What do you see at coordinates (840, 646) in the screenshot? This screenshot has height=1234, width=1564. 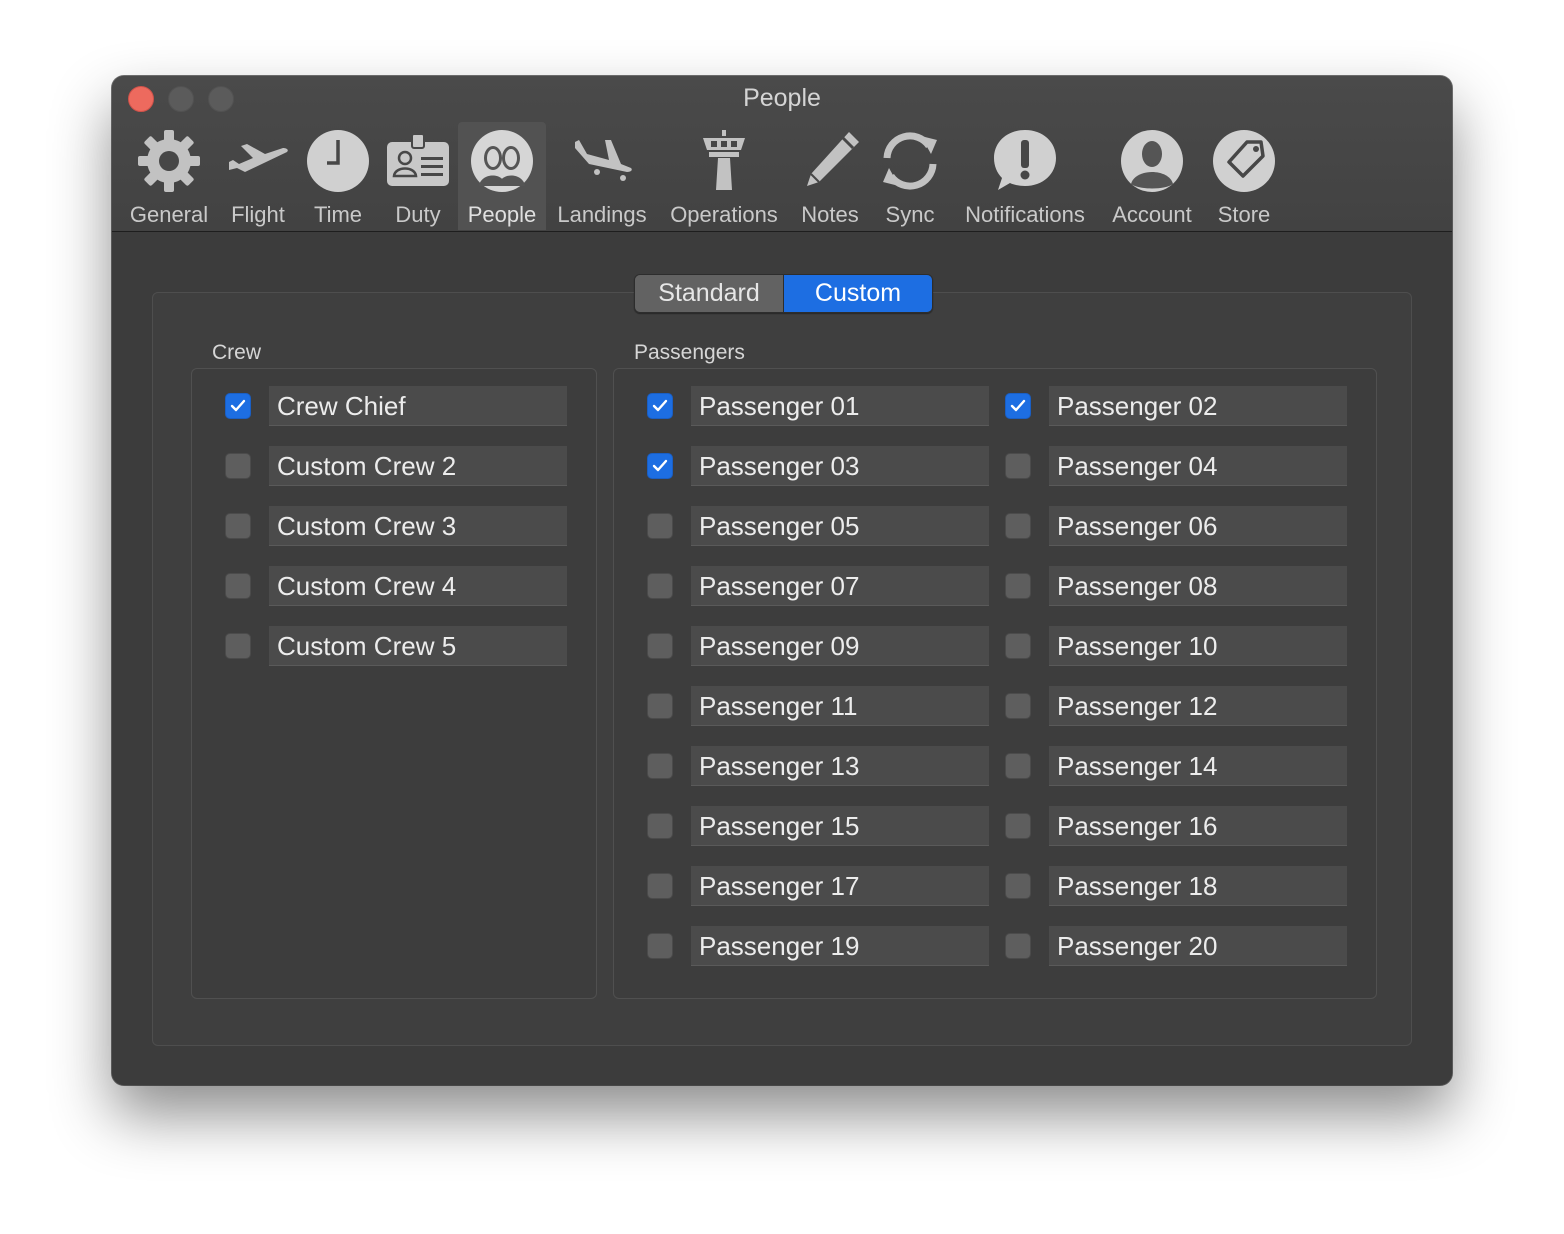 I see `name-text-field: Passenger 09` at bounding box center [840, 646].